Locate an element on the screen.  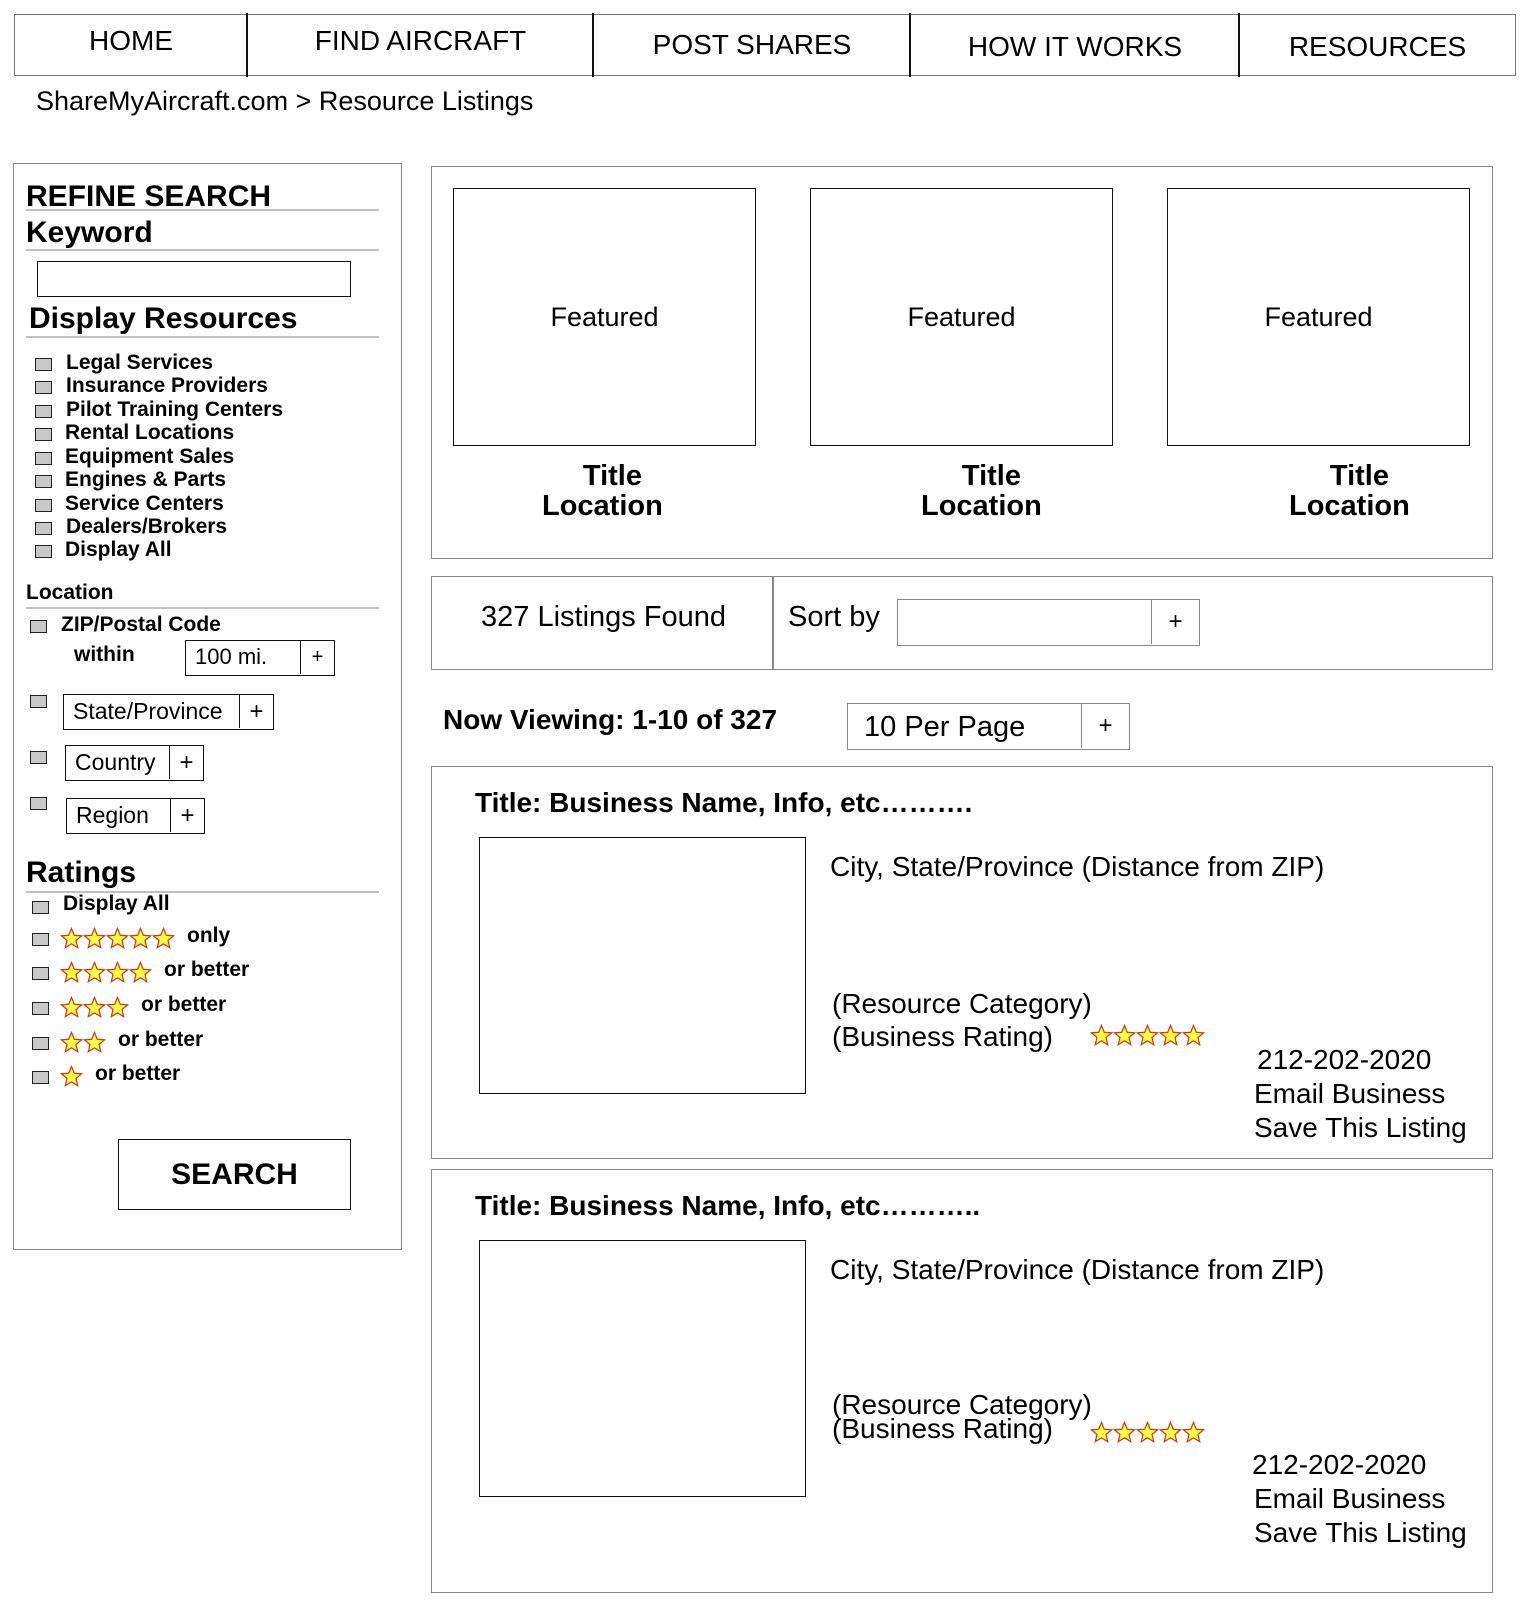
resource-option-label: Dealers/Brokers is located at coordinates (147, 526).